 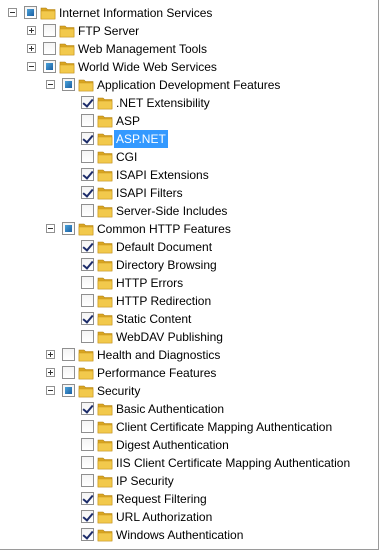 I want to click on tree-item-label: .NET Extensibility, so click(x=163, y=103).